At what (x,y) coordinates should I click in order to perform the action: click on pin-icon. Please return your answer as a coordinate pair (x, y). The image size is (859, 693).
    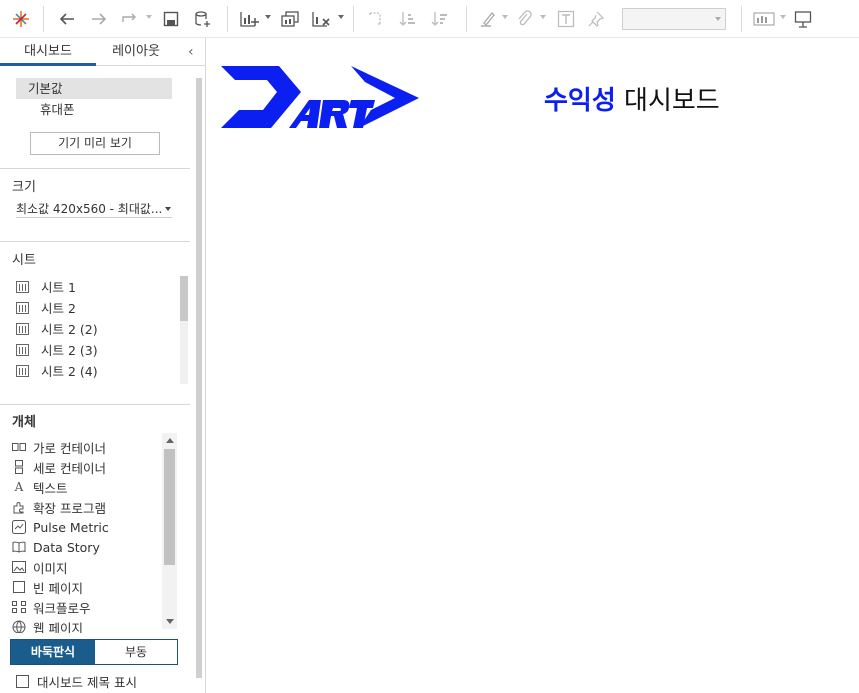
    Looking at the image, I should click on (596, 19).